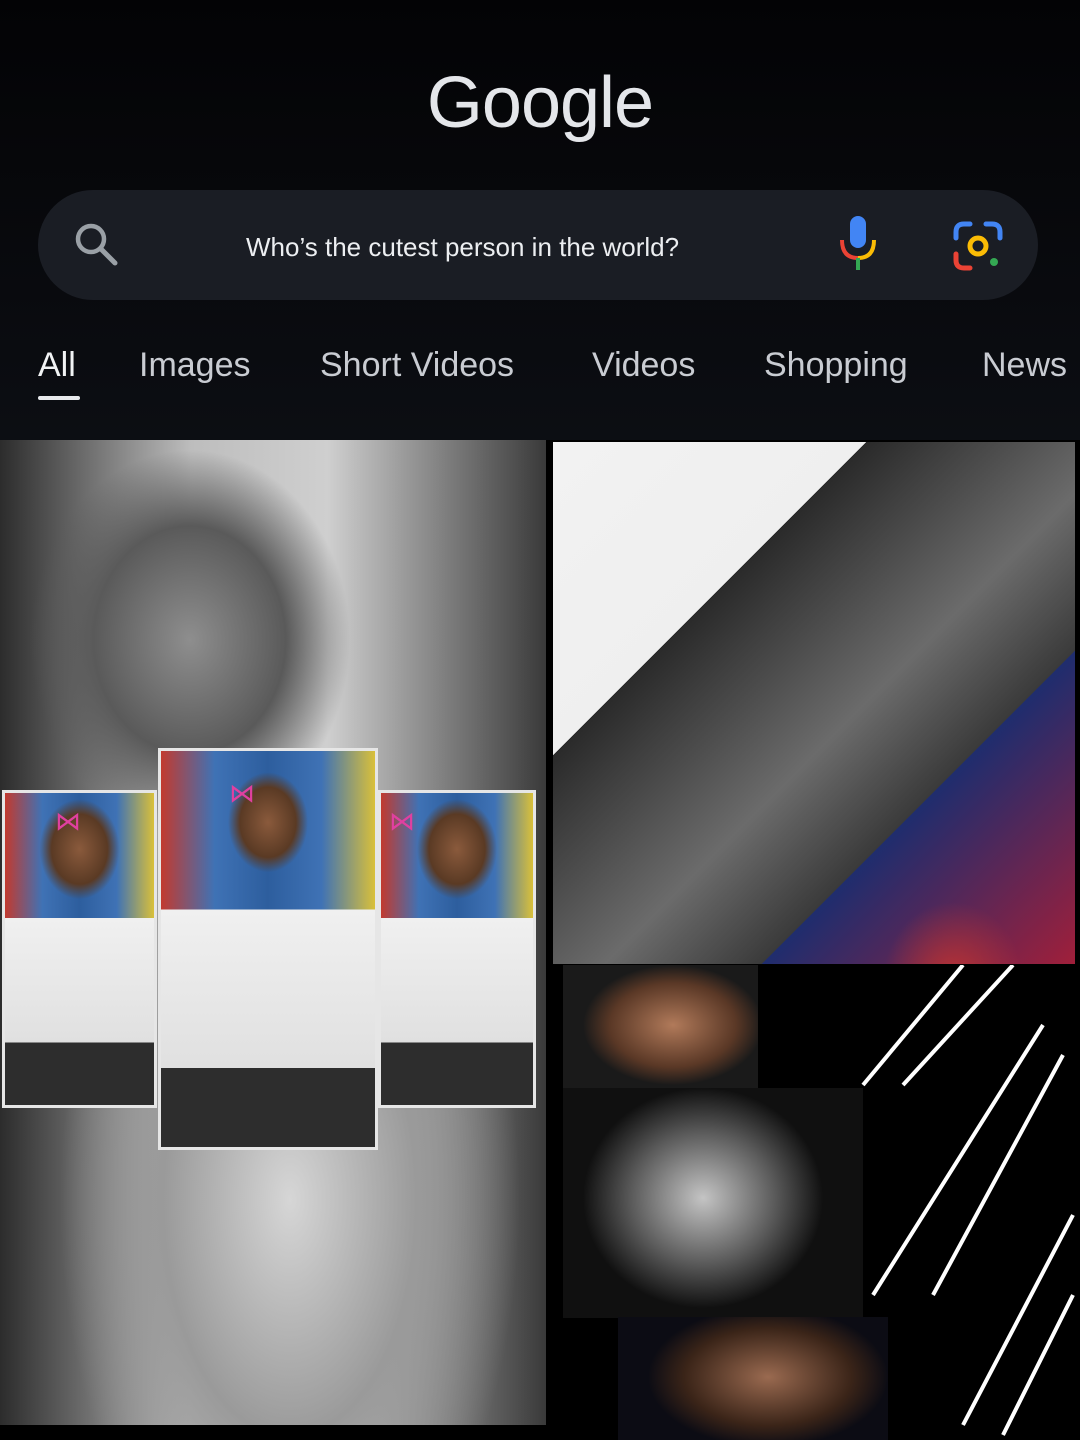 The image size is (1080, 1440). I want to click on active-tab-indicator, so click(59, 398).